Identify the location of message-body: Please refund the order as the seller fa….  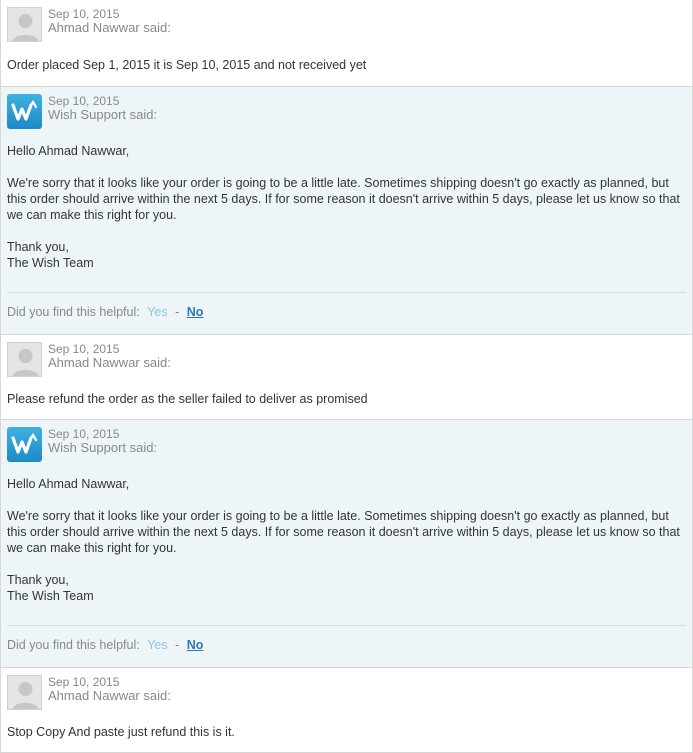
(345, 399).